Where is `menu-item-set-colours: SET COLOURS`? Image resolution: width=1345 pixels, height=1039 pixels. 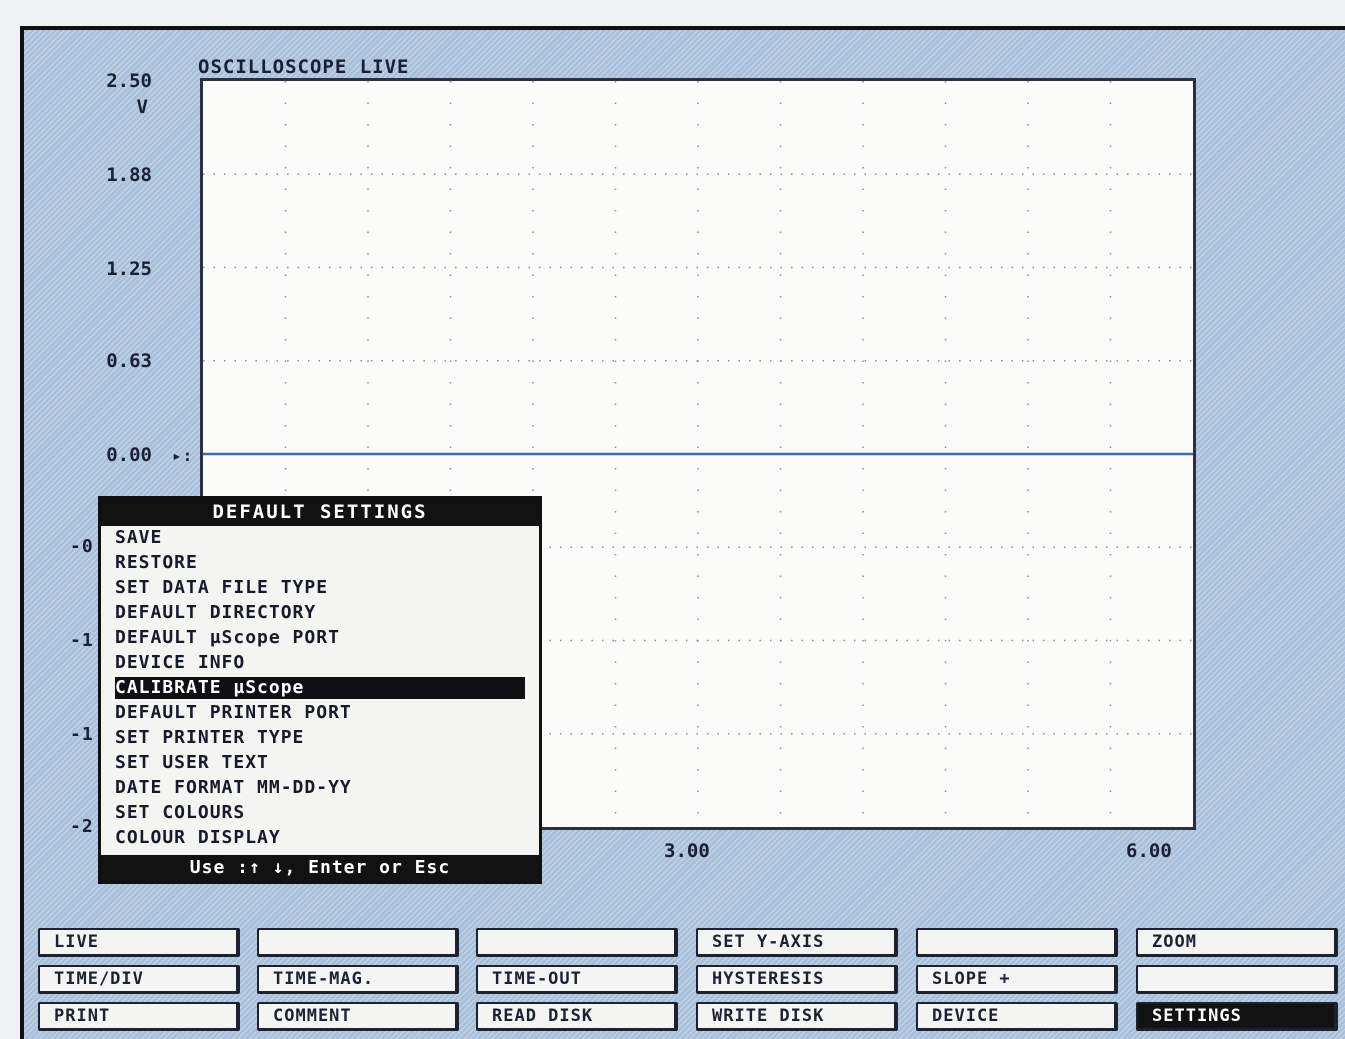 menu-item-set-colours: SET COLOURS is located at coordinates (320, 813).